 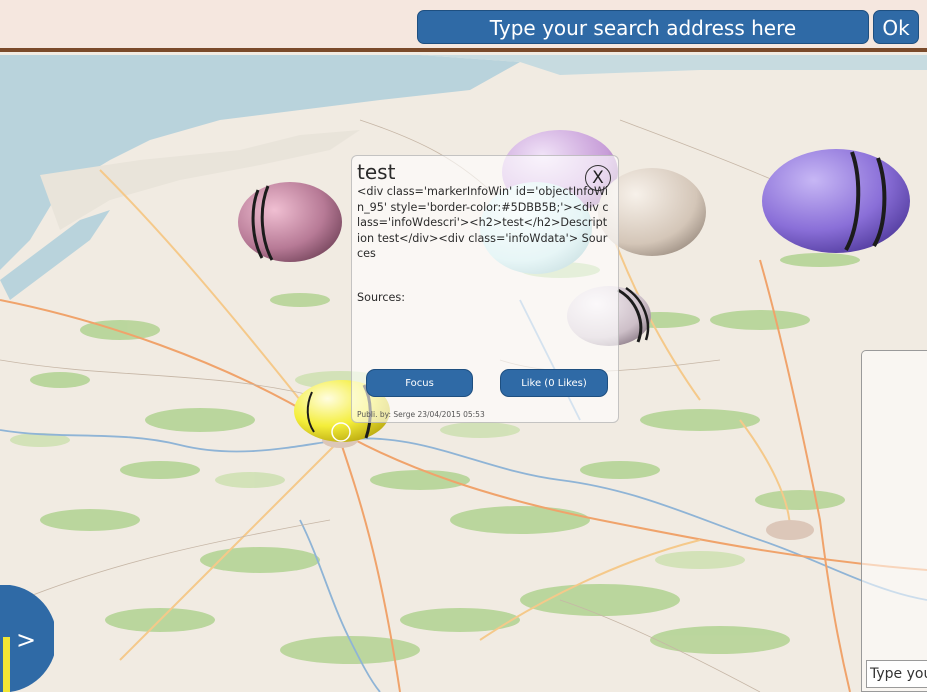 I want to click on ok-button: Ok, so click(x=896, y=27).